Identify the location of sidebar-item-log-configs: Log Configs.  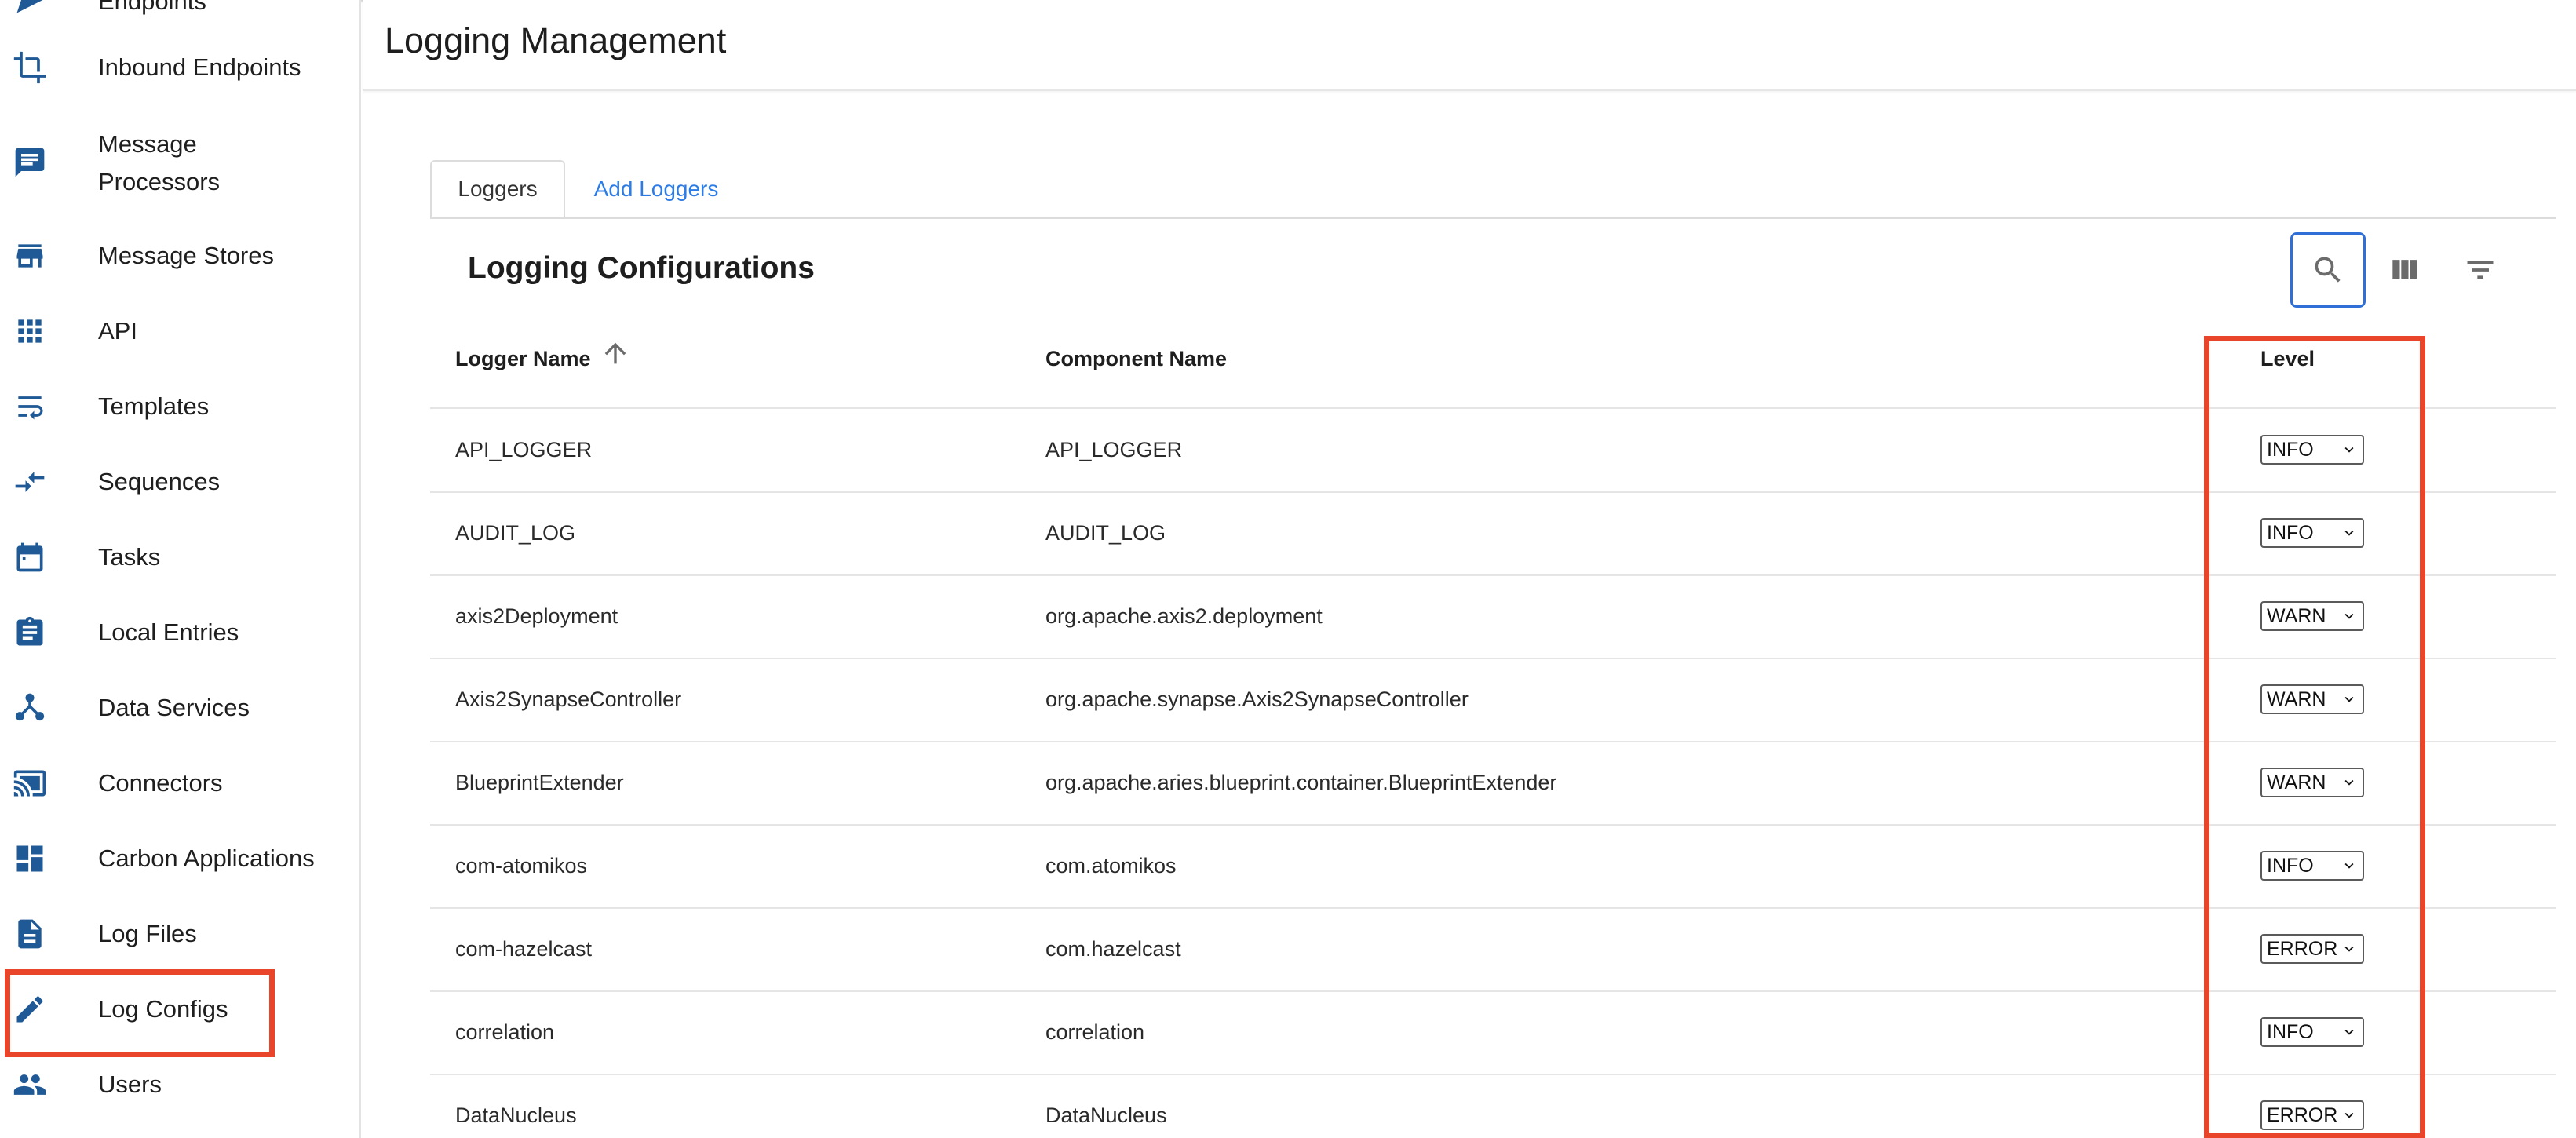
(179, 1009).